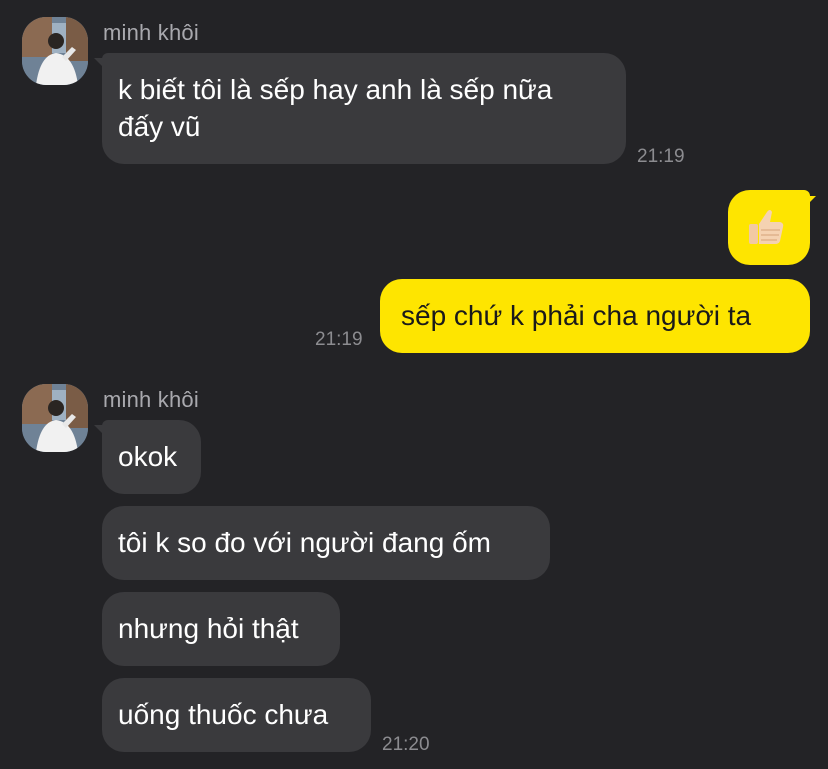  I want to click on incoming-message: okok, so click(151, 457).